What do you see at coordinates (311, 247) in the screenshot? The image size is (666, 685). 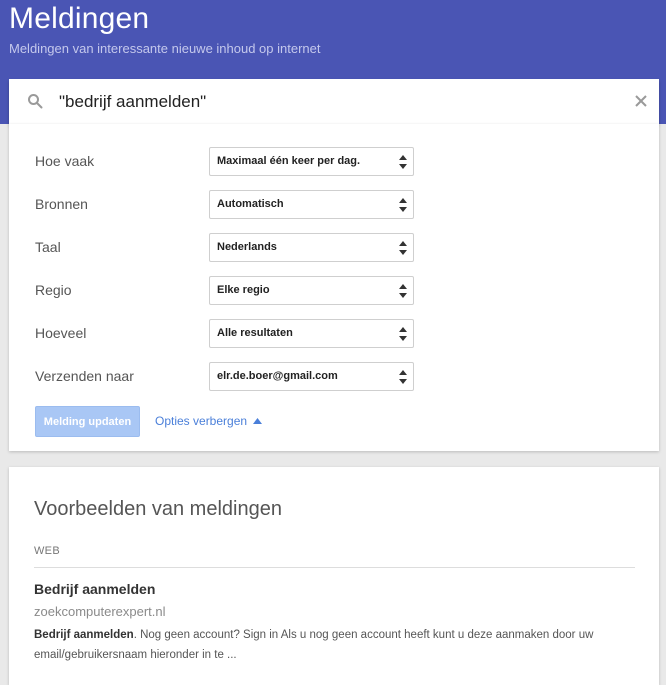 I see `language-select: Nederlands` at bounding box center [311, 247].